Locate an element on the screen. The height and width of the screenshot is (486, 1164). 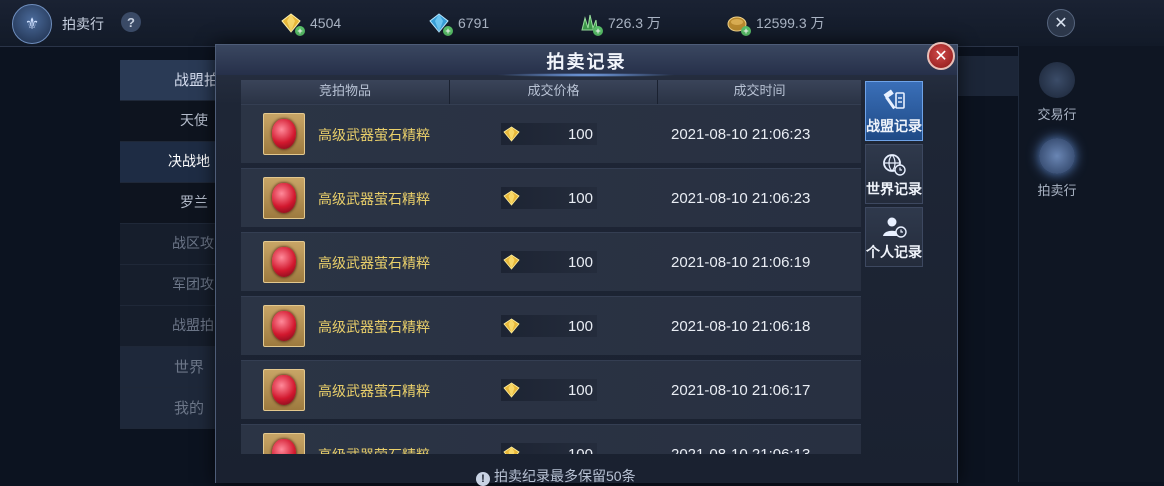
dialog-title: 拍卖记录 is located at coordinates (586, 62).